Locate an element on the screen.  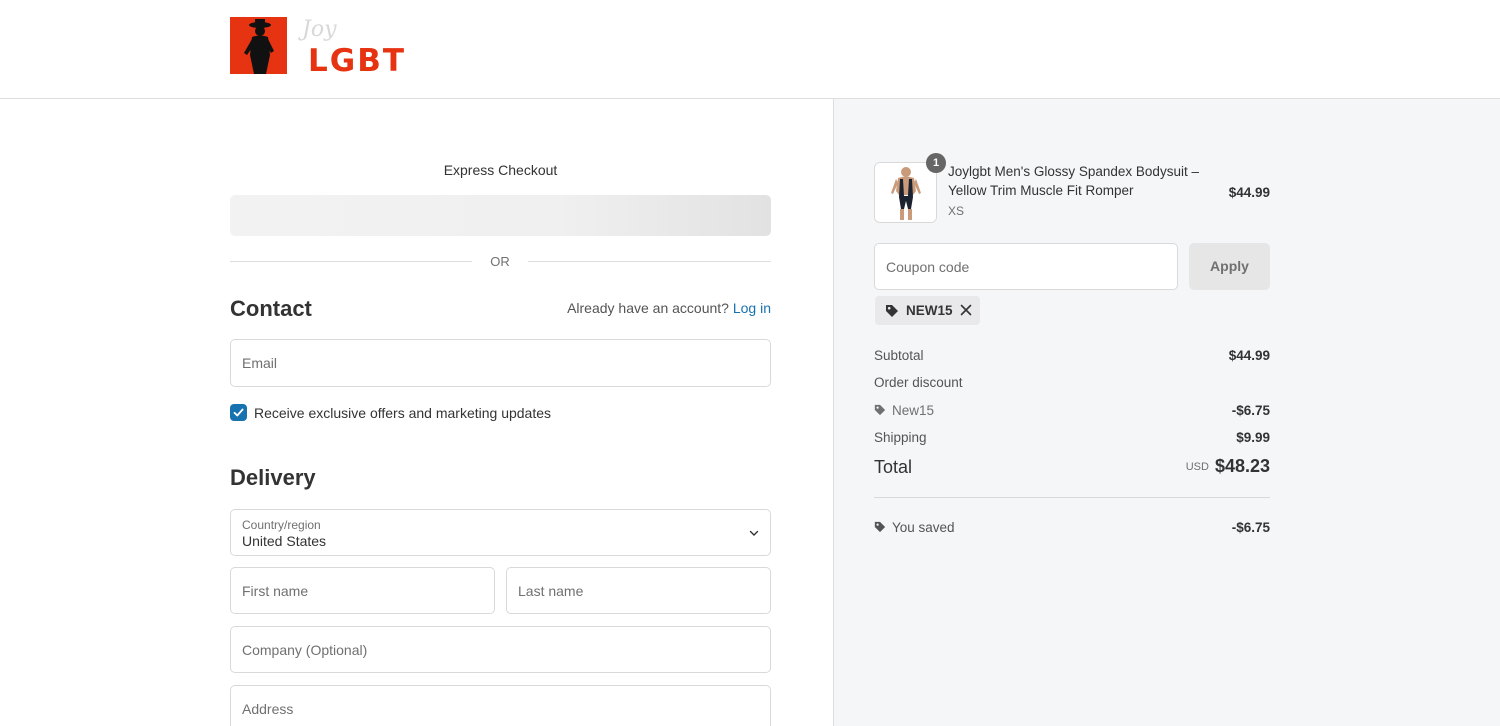
login-link: Log in is located at coordinates (752, 308).